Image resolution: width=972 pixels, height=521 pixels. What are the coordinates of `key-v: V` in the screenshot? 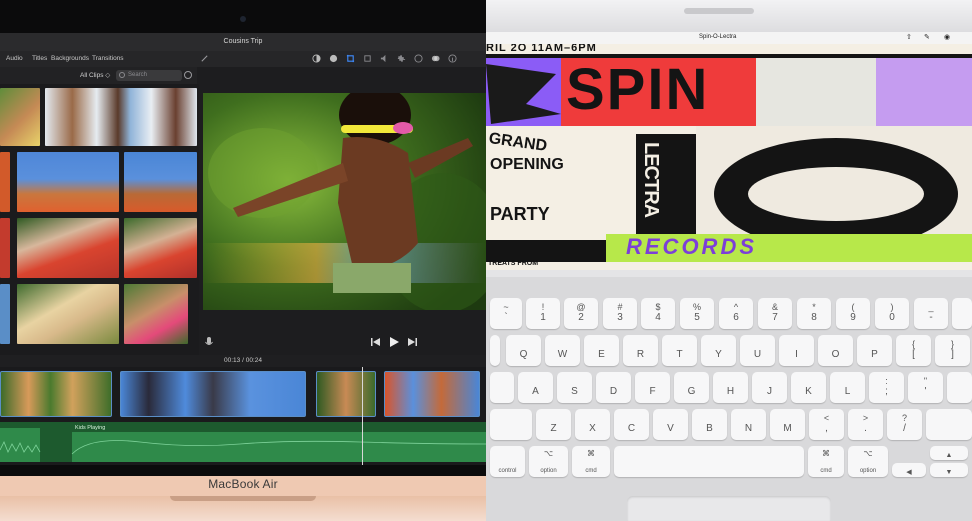 It's located at (670, 424).